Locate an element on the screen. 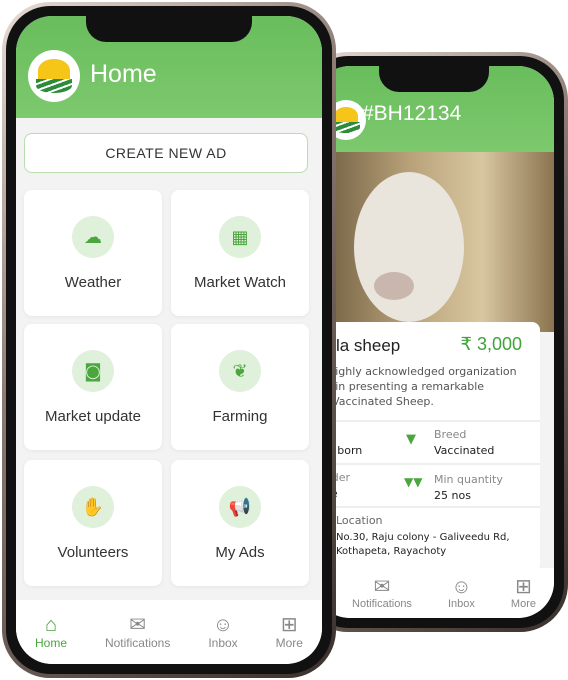 The image size is (568, 680). tile-my-ads: 📢 My Ads is located at coordinates (240, 523).